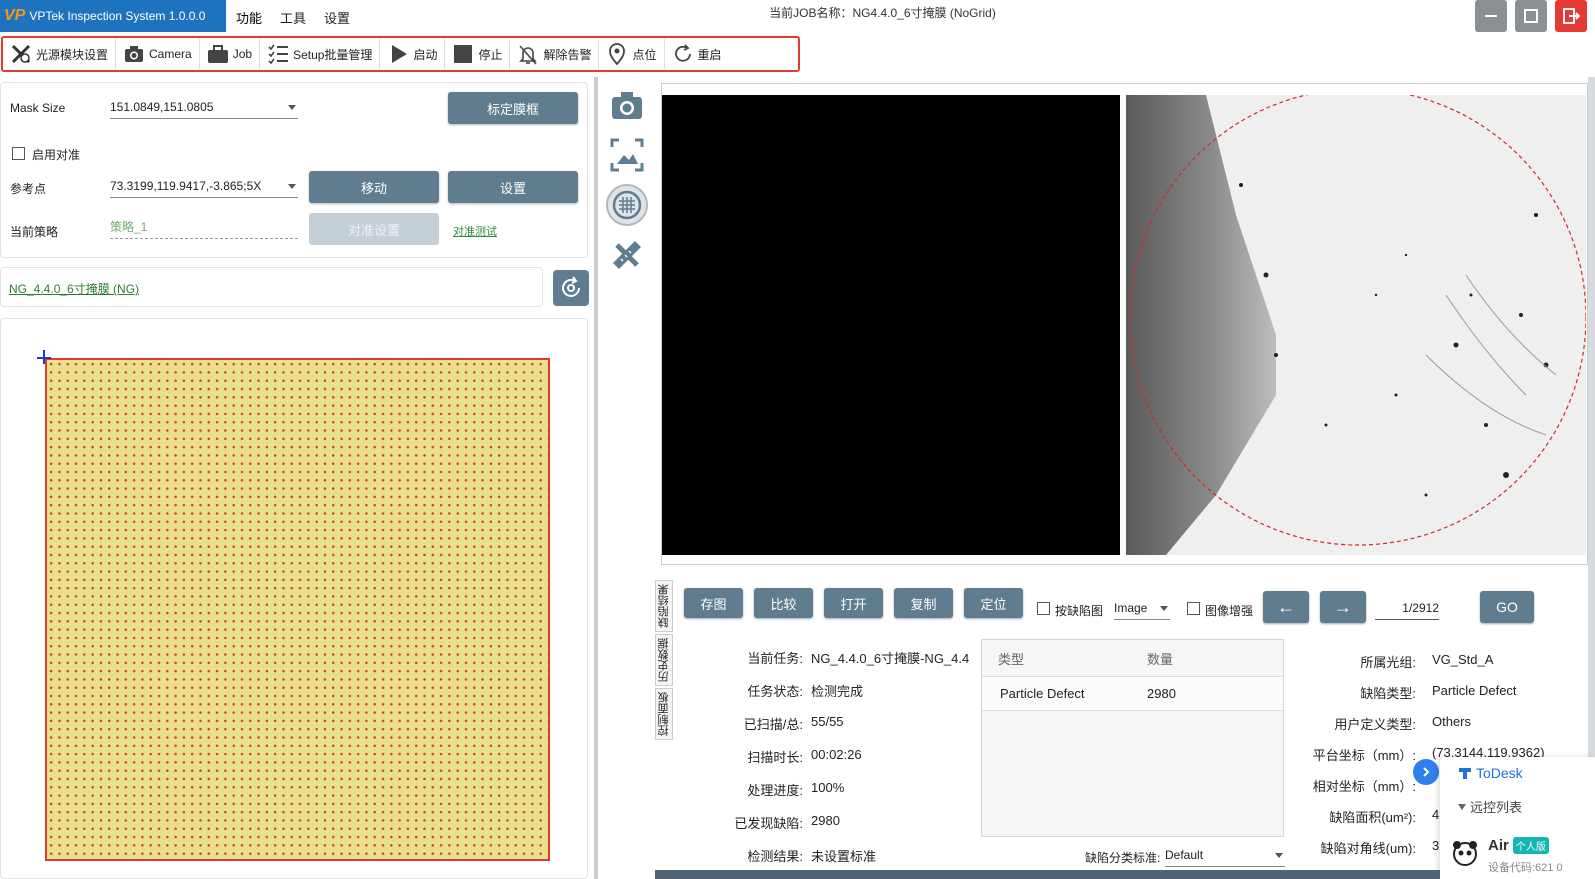  What do you see at coordinates (836, 754) in the screenshot?
I see `task-value-duration: 00:02:26` at bounding box center [836, 754].